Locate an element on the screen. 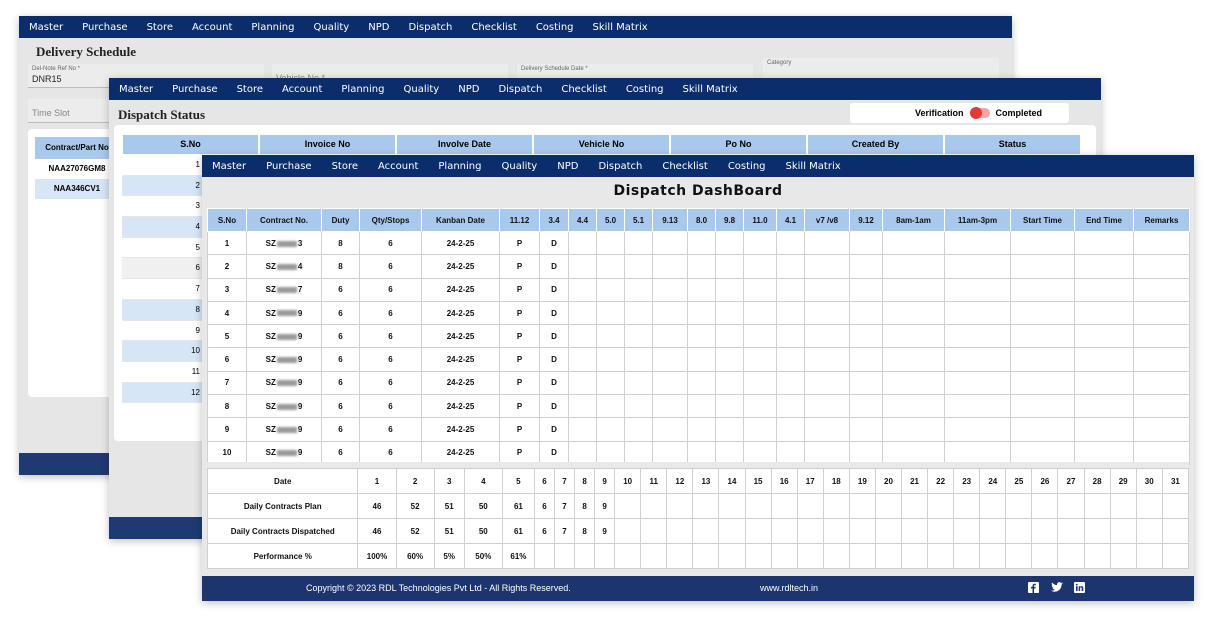  column-header: 4.4 is located at coordinates (582, 220).